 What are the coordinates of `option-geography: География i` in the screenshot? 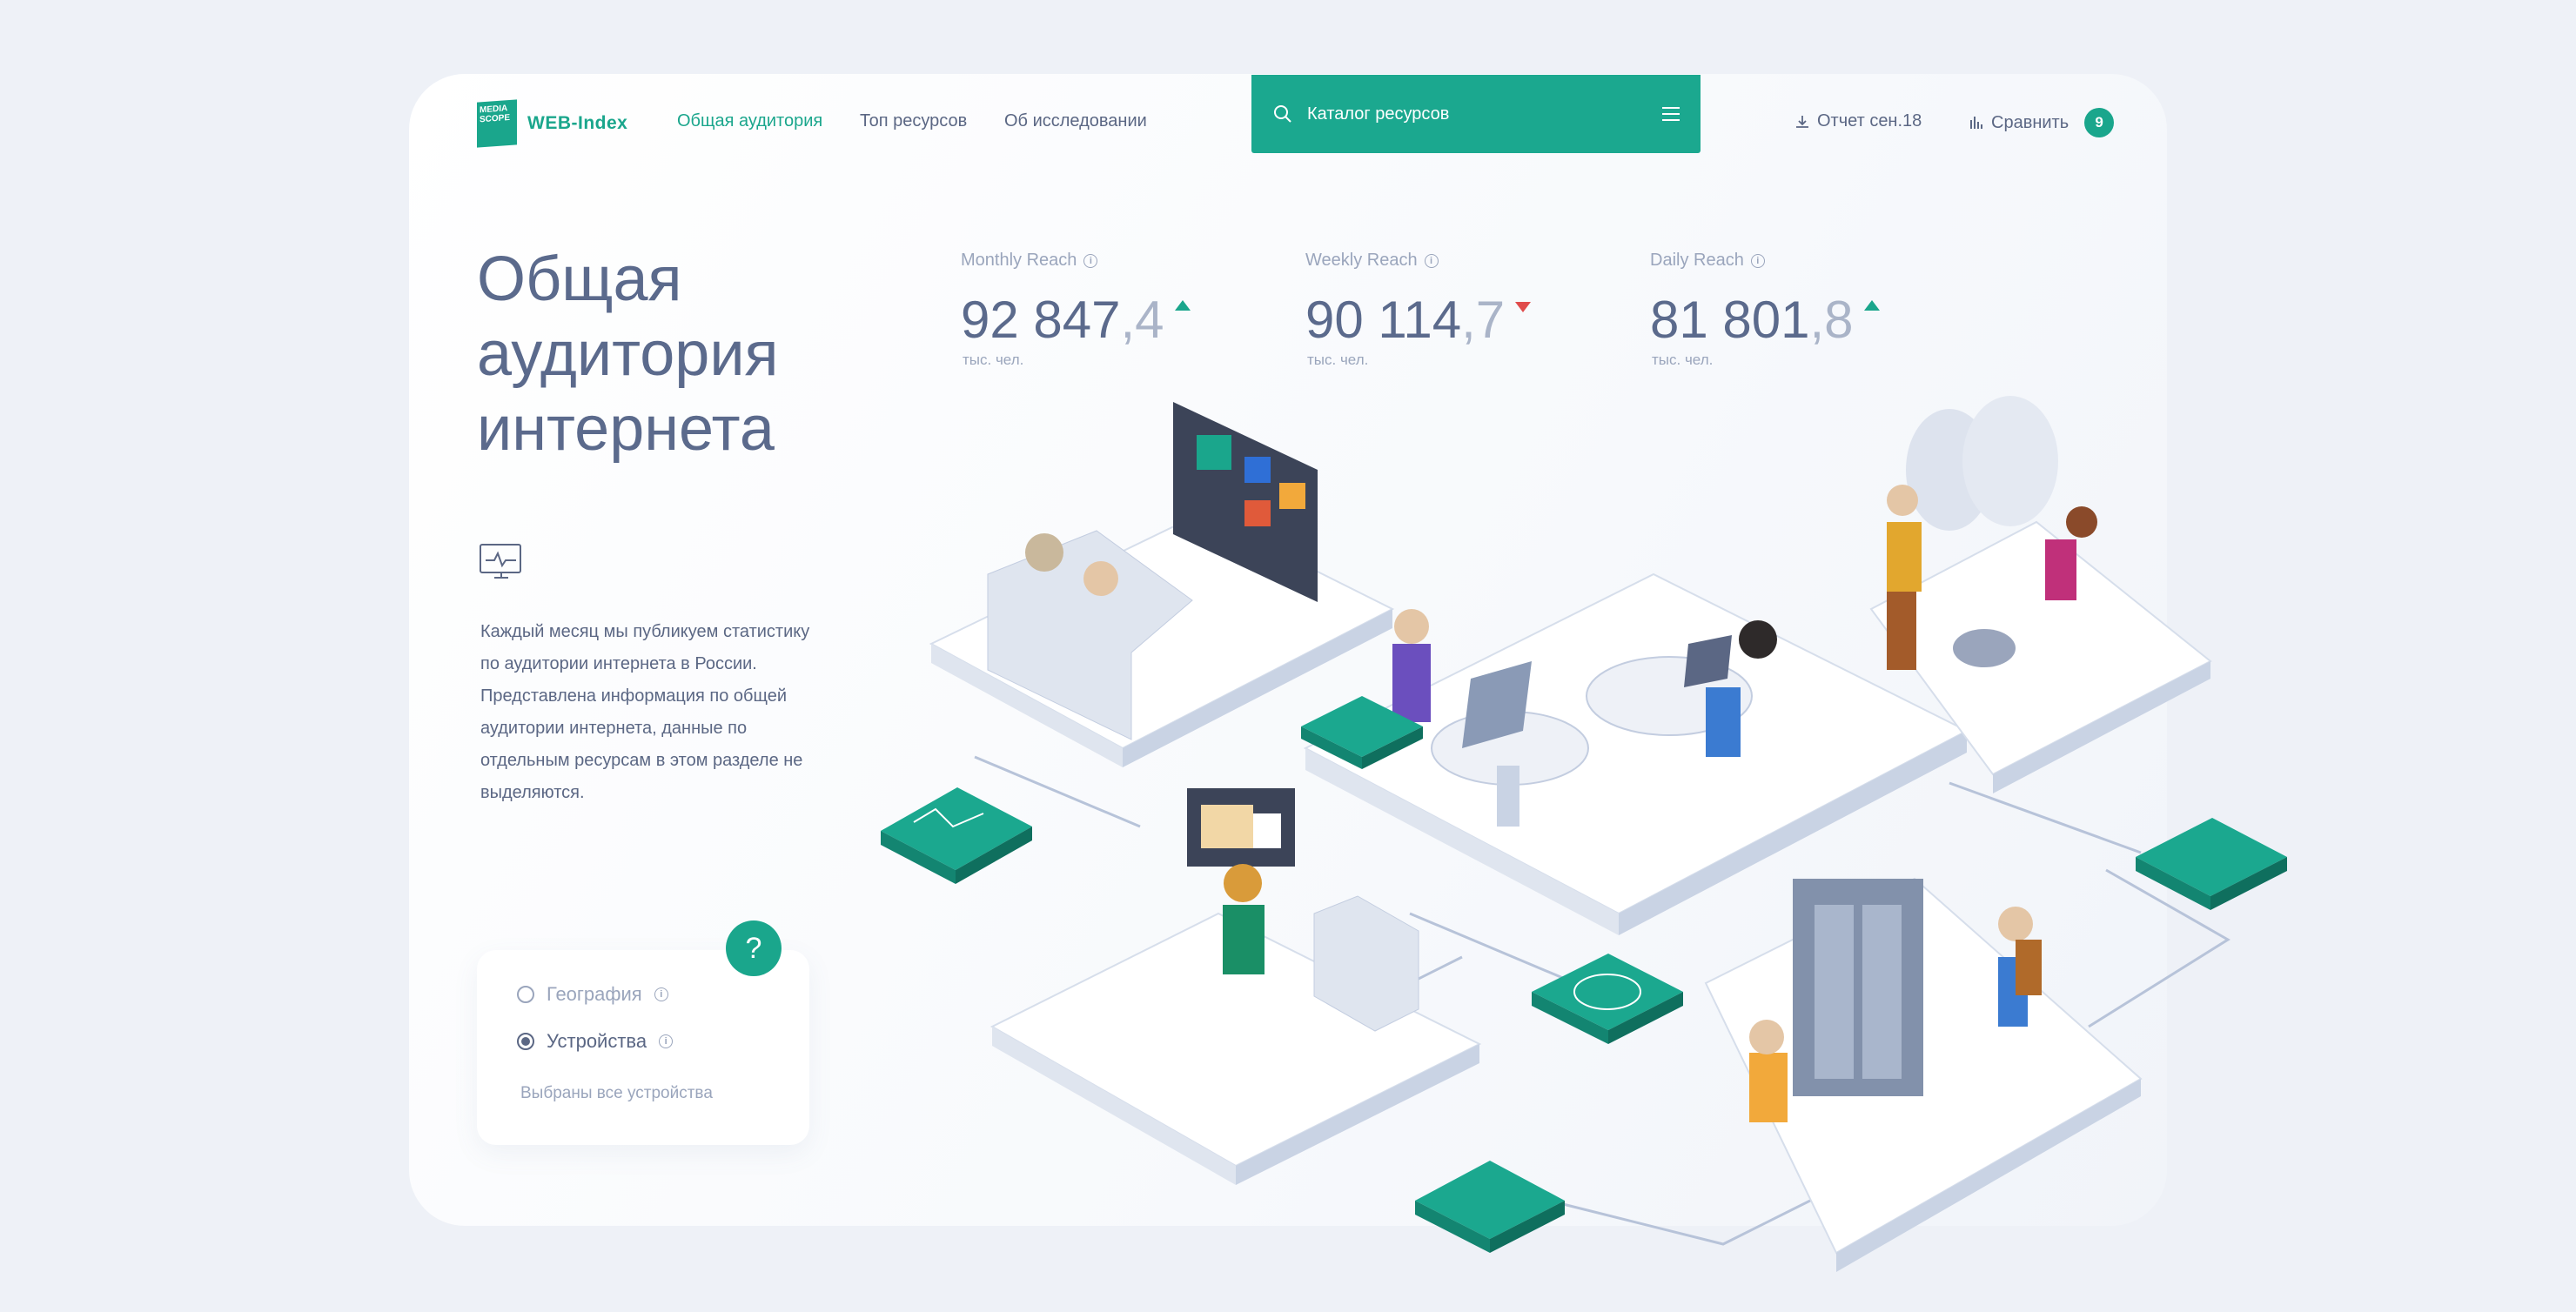 It's located at (592, 994).